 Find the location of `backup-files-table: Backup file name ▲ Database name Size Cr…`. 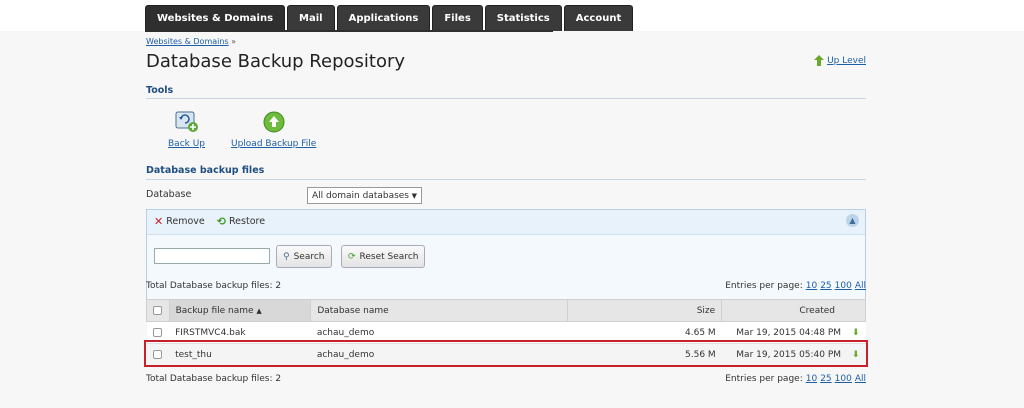

backup-files-table: Backup file name ▲ Database name Size Cr… is located at coordinates (506, 332).